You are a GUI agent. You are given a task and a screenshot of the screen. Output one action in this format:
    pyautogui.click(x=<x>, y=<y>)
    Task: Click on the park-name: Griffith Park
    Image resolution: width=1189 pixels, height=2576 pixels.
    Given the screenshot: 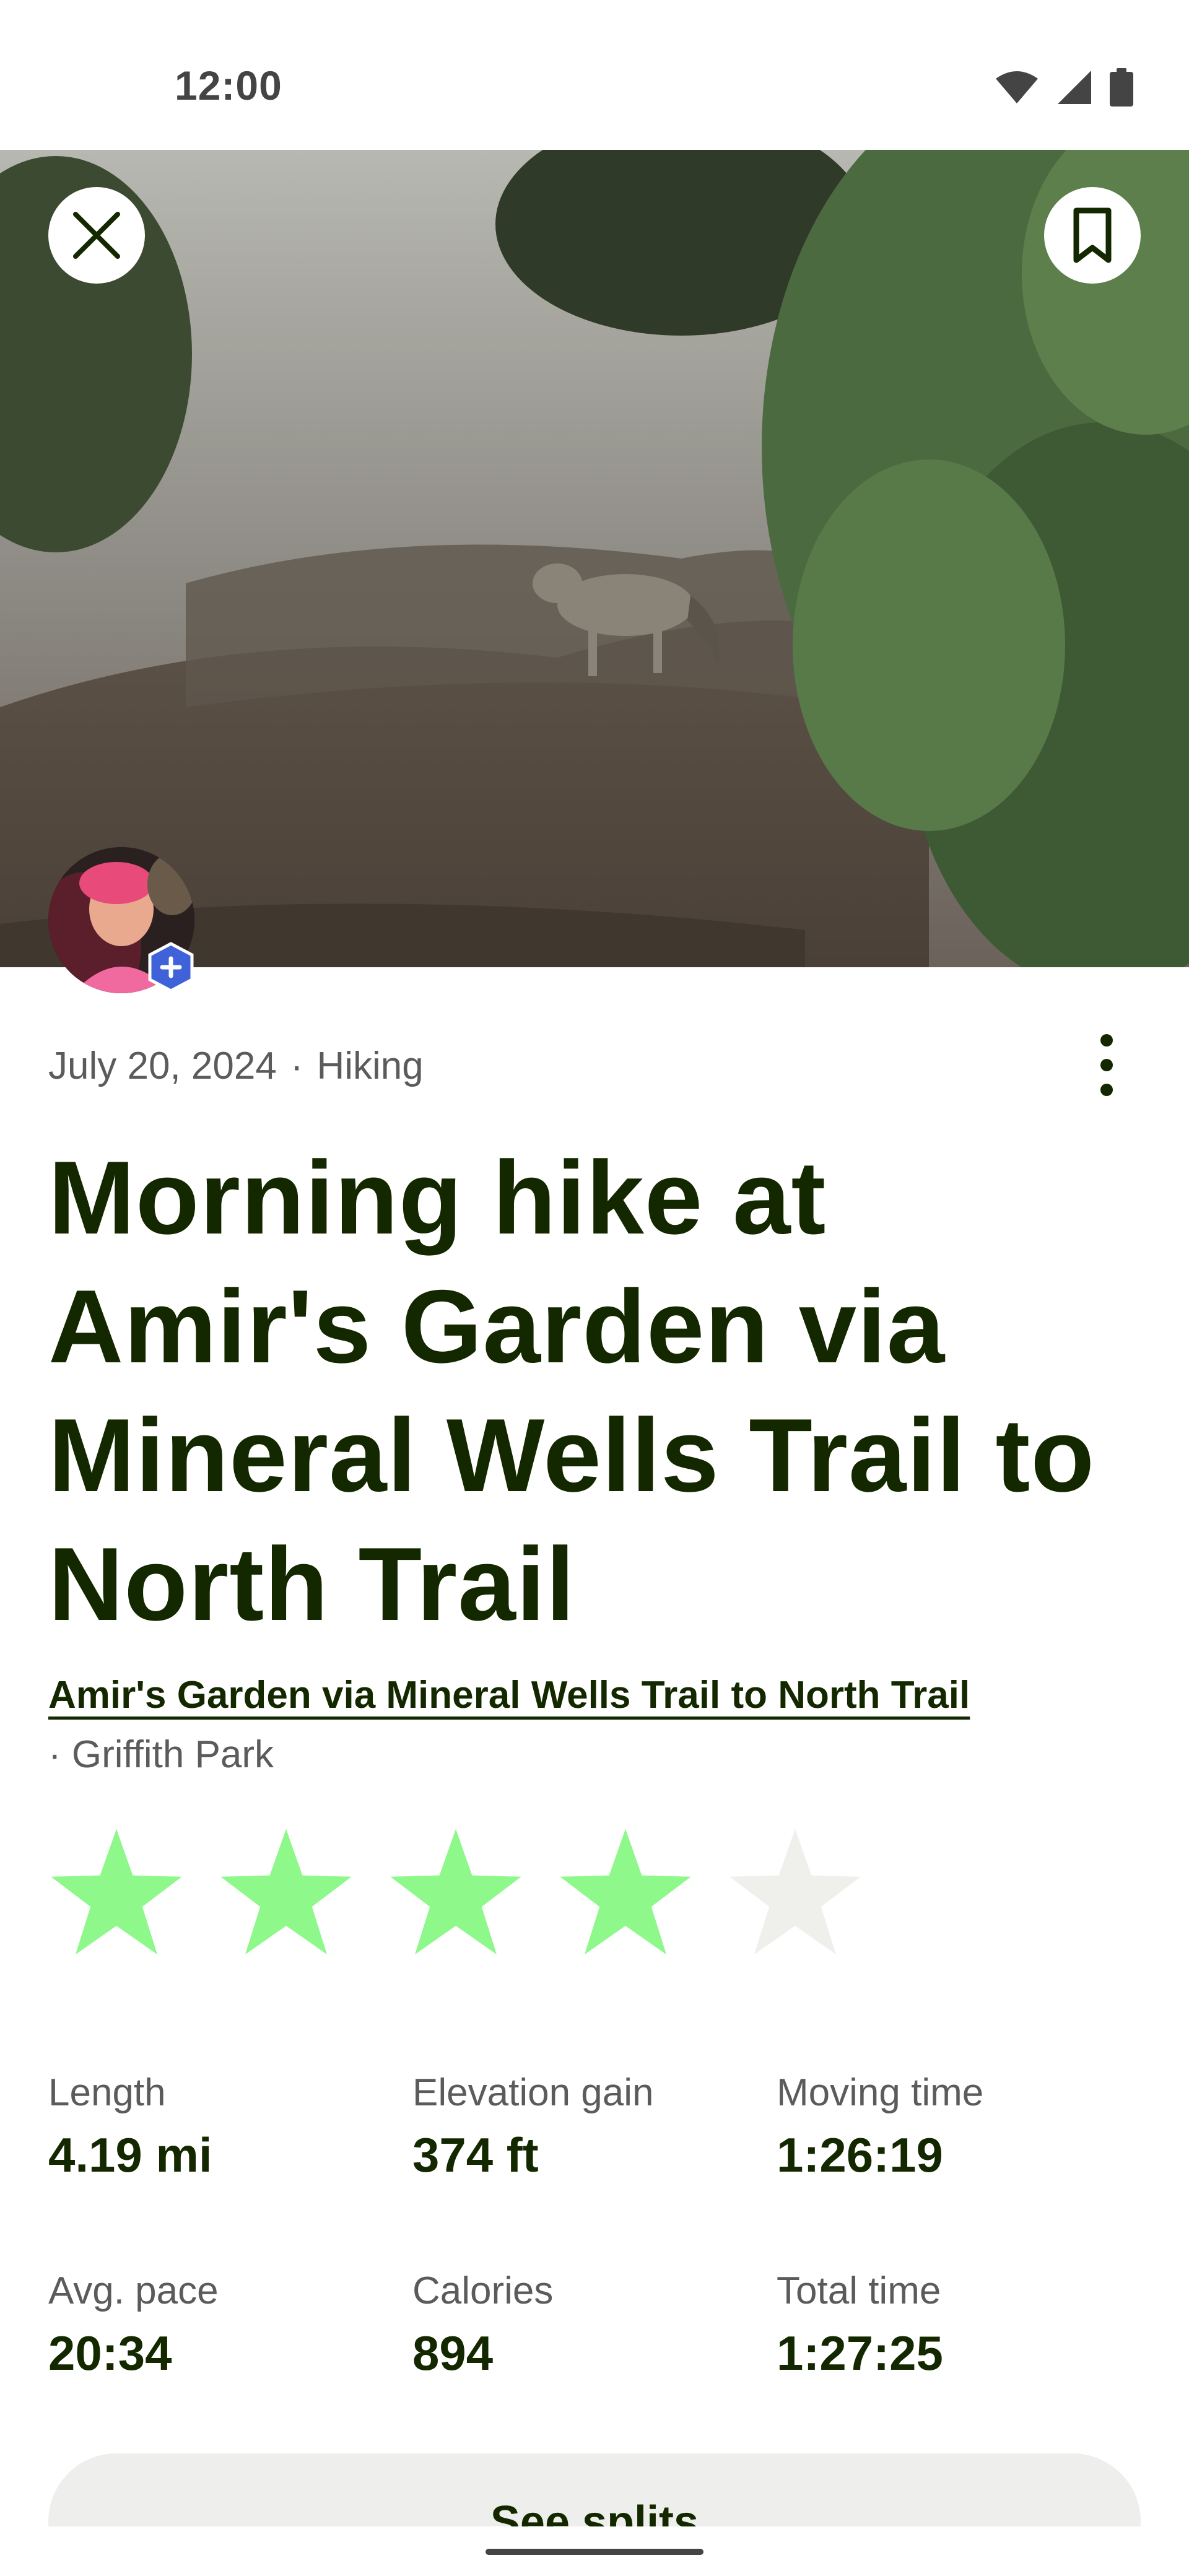 What is the action you would take?
    pyautogui.click(x=172, y=1754)
    